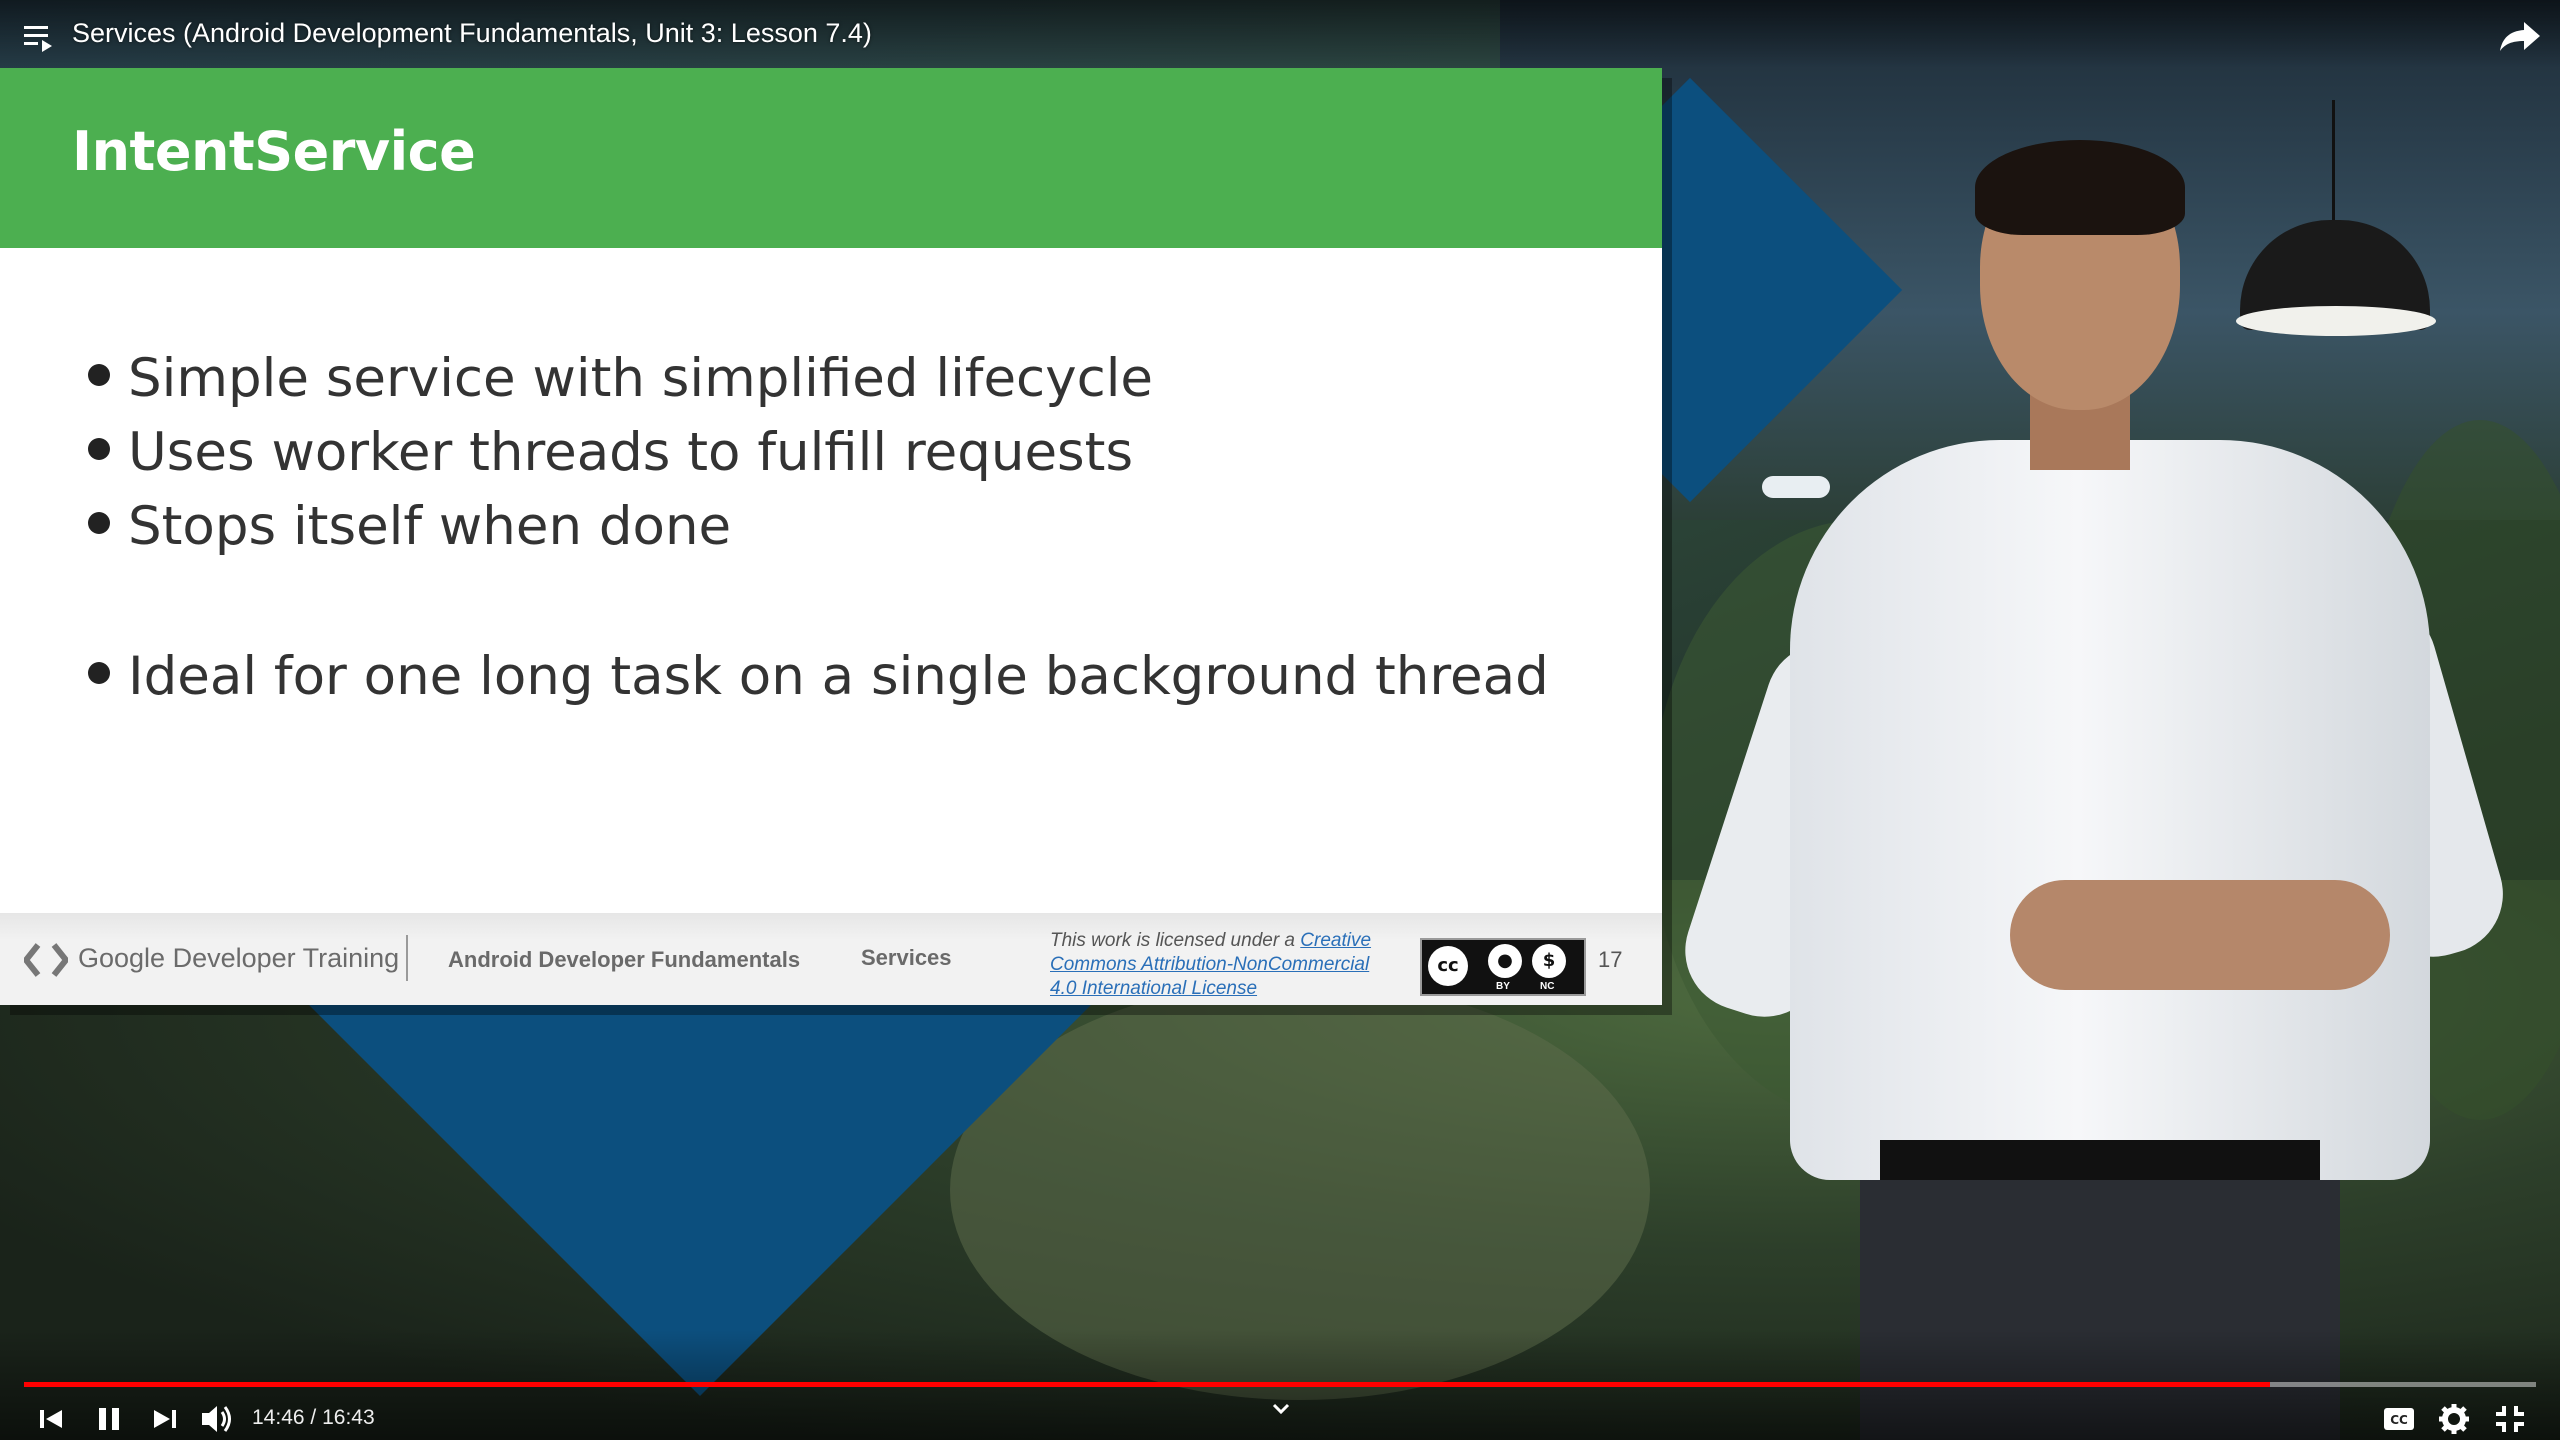 This screenshot has width=2560, height=1440. I want to click on progress-bar-played, so click(1147, 1384).